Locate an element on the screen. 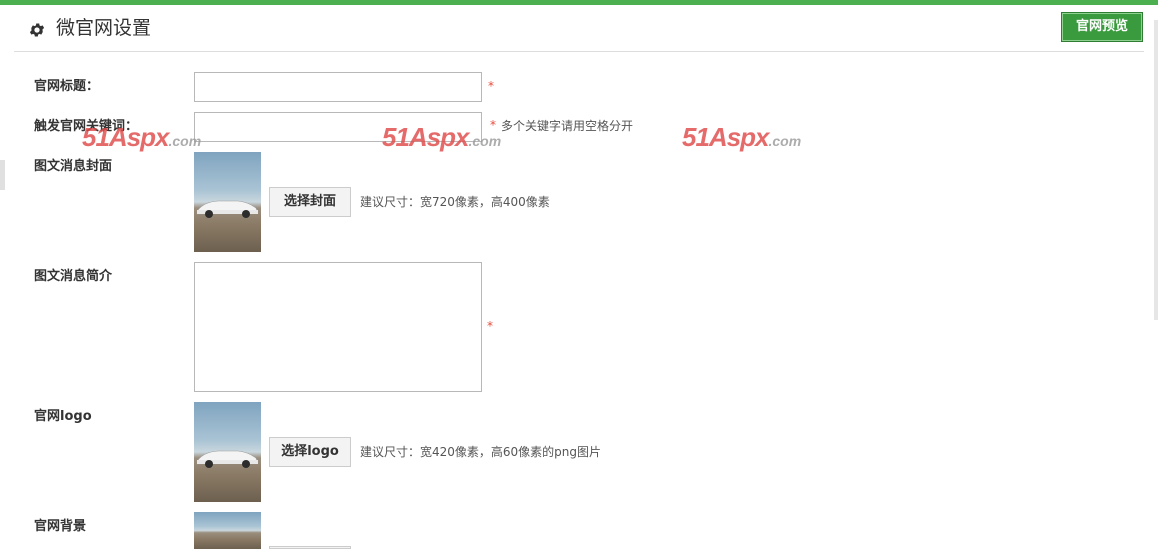 The width and height of the screenshot is (1158, 549). summary-label: 图文消息简介 is located at coordinates (73, 276).